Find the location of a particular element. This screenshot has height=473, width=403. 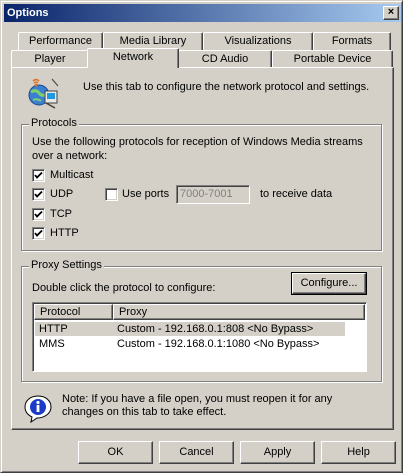

proxy-settings-group-title: Proxy Settings is located at coordinates (66, 265).